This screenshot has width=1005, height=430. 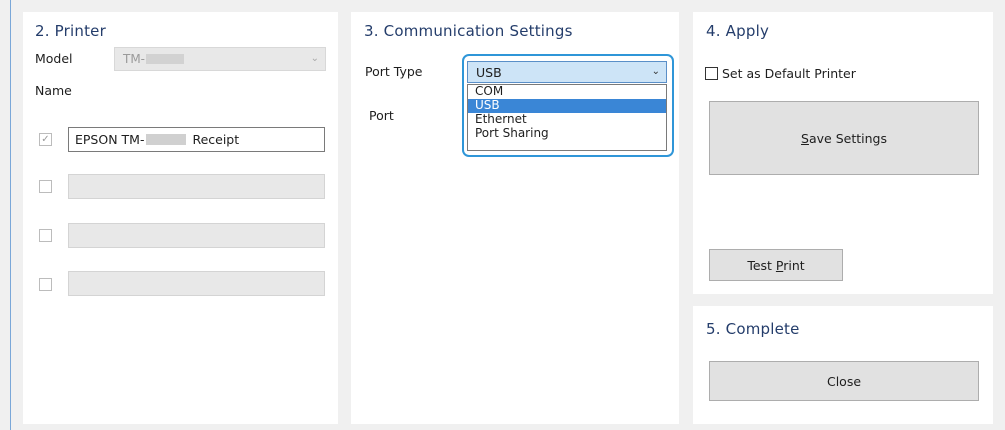 I want to click on printer-1-name-prefix: EPSON TM-, so click(x=110, y=139).